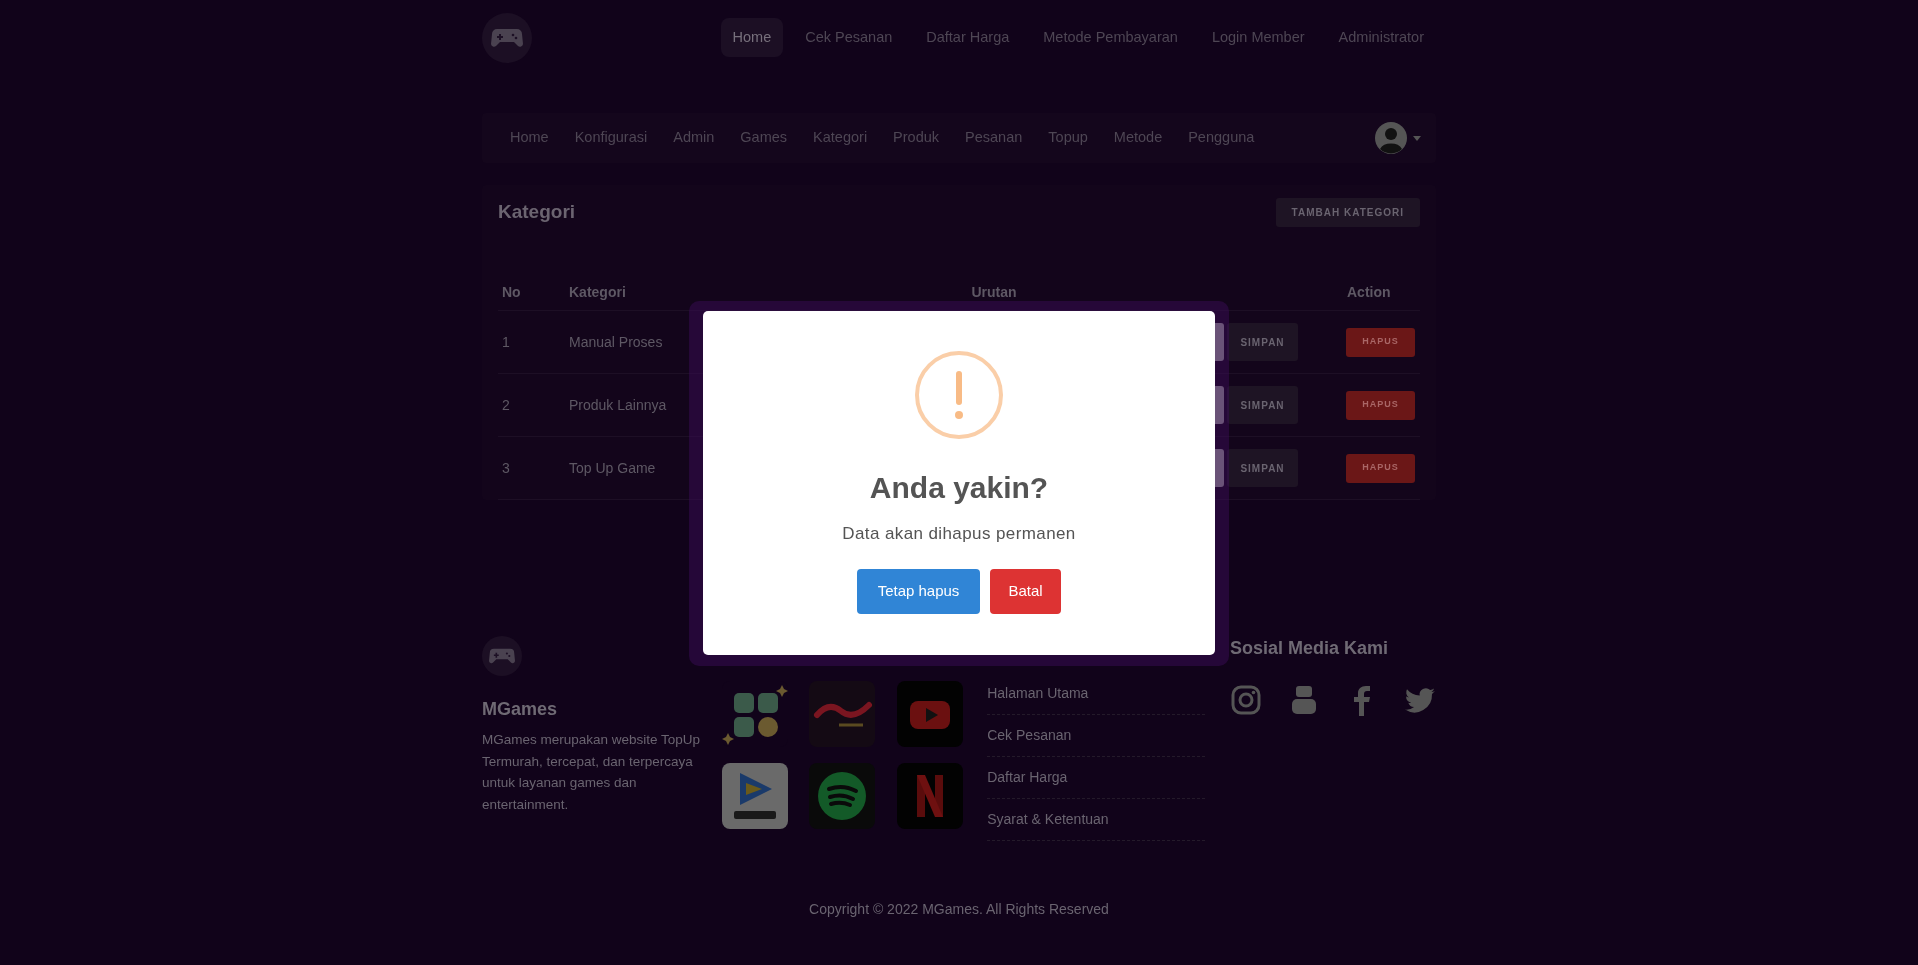 This screenshot has width=1918, height=965. Describe the element at coordinates (511, 292) in the screenshot. I see `column-header: No` at that location.